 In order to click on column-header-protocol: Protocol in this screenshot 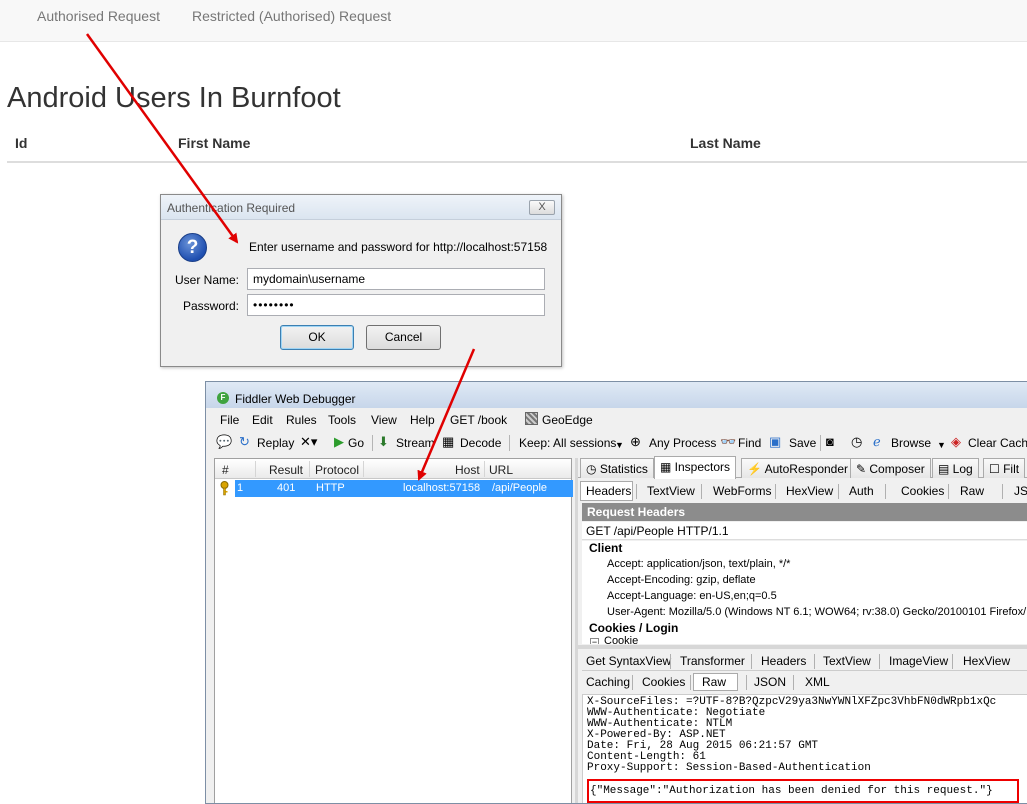, I will do `click(337, 470)`.